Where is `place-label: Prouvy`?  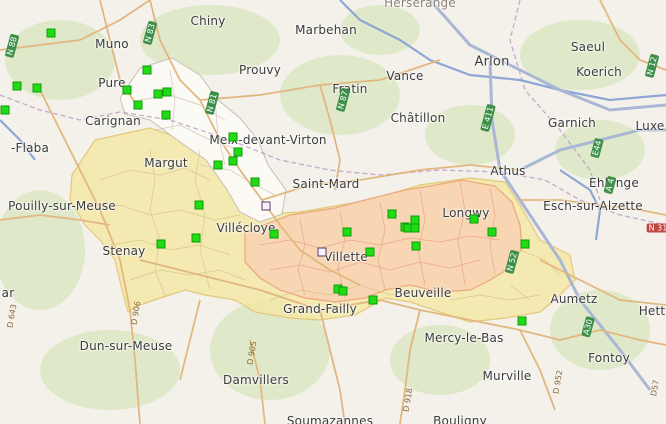
place-label: Prouvy is located at coordinates (260, 70).